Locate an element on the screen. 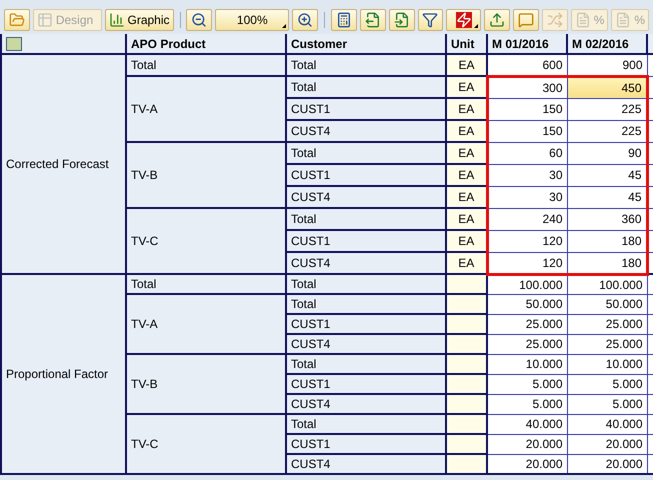 The height and width of the screenshot is (480, 653). zoom-out-icon is located at coordinates (199, 20).